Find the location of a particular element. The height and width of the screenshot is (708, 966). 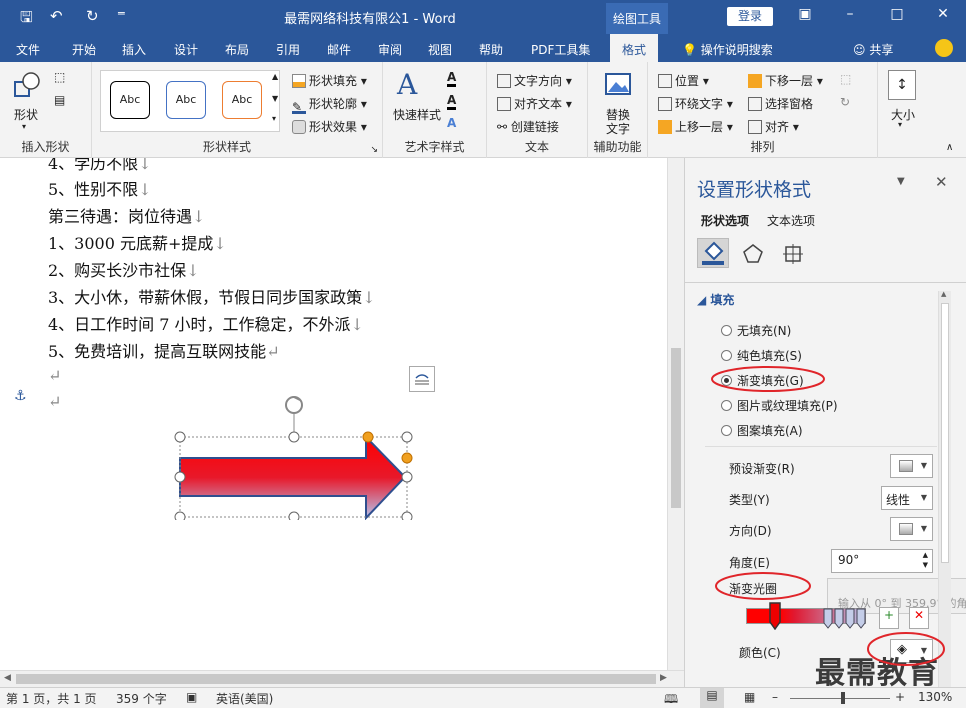

gradient-angle-input: 90° ▲ ▼ is located at coordinates (882, 561).